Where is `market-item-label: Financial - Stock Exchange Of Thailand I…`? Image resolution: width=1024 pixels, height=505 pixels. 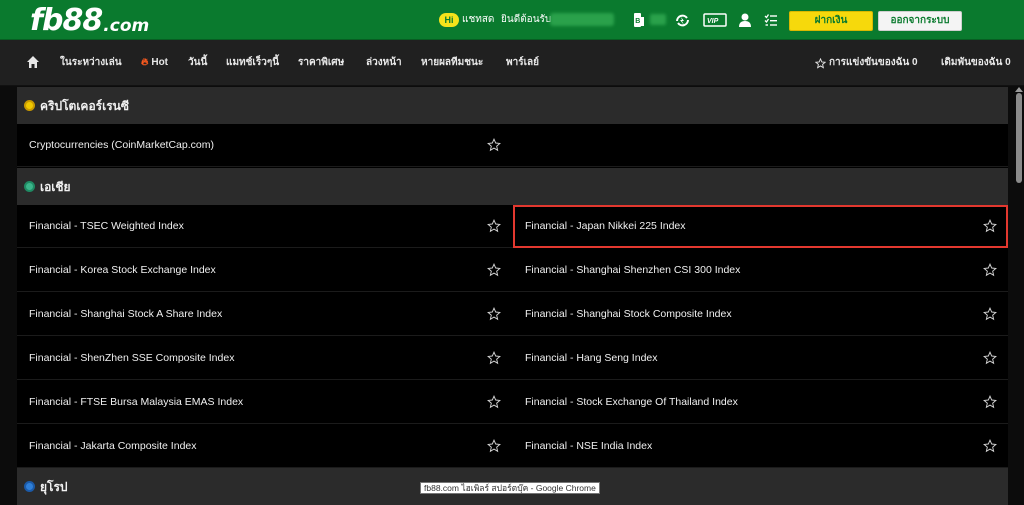 market-item-label: Financial - Stock Exchange Of Thailand I… is located at coordinates (631, 402).